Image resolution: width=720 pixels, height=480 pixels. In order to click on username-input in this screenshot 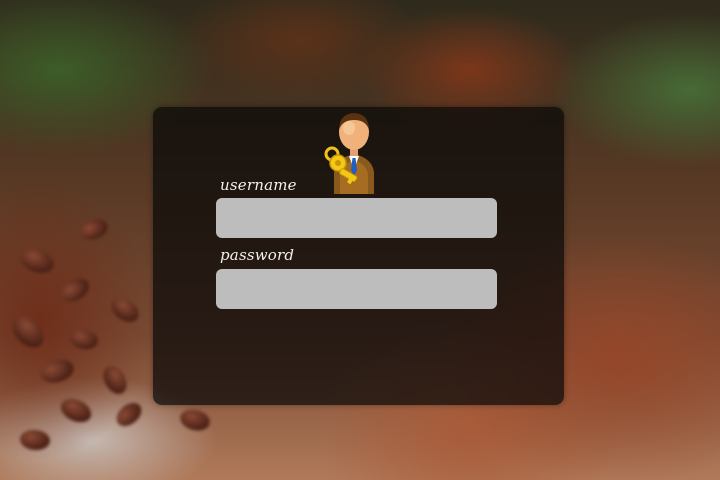, I will do `click(356, 218)`.